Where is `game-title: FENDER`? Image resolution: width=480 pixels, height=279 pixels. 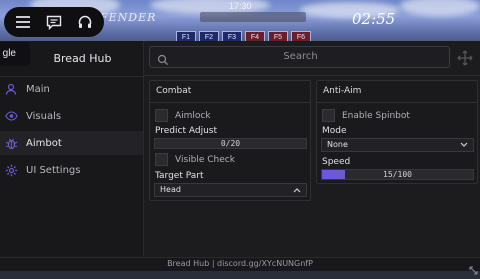 game-title: FENDER is located at coordinates (128, 17).